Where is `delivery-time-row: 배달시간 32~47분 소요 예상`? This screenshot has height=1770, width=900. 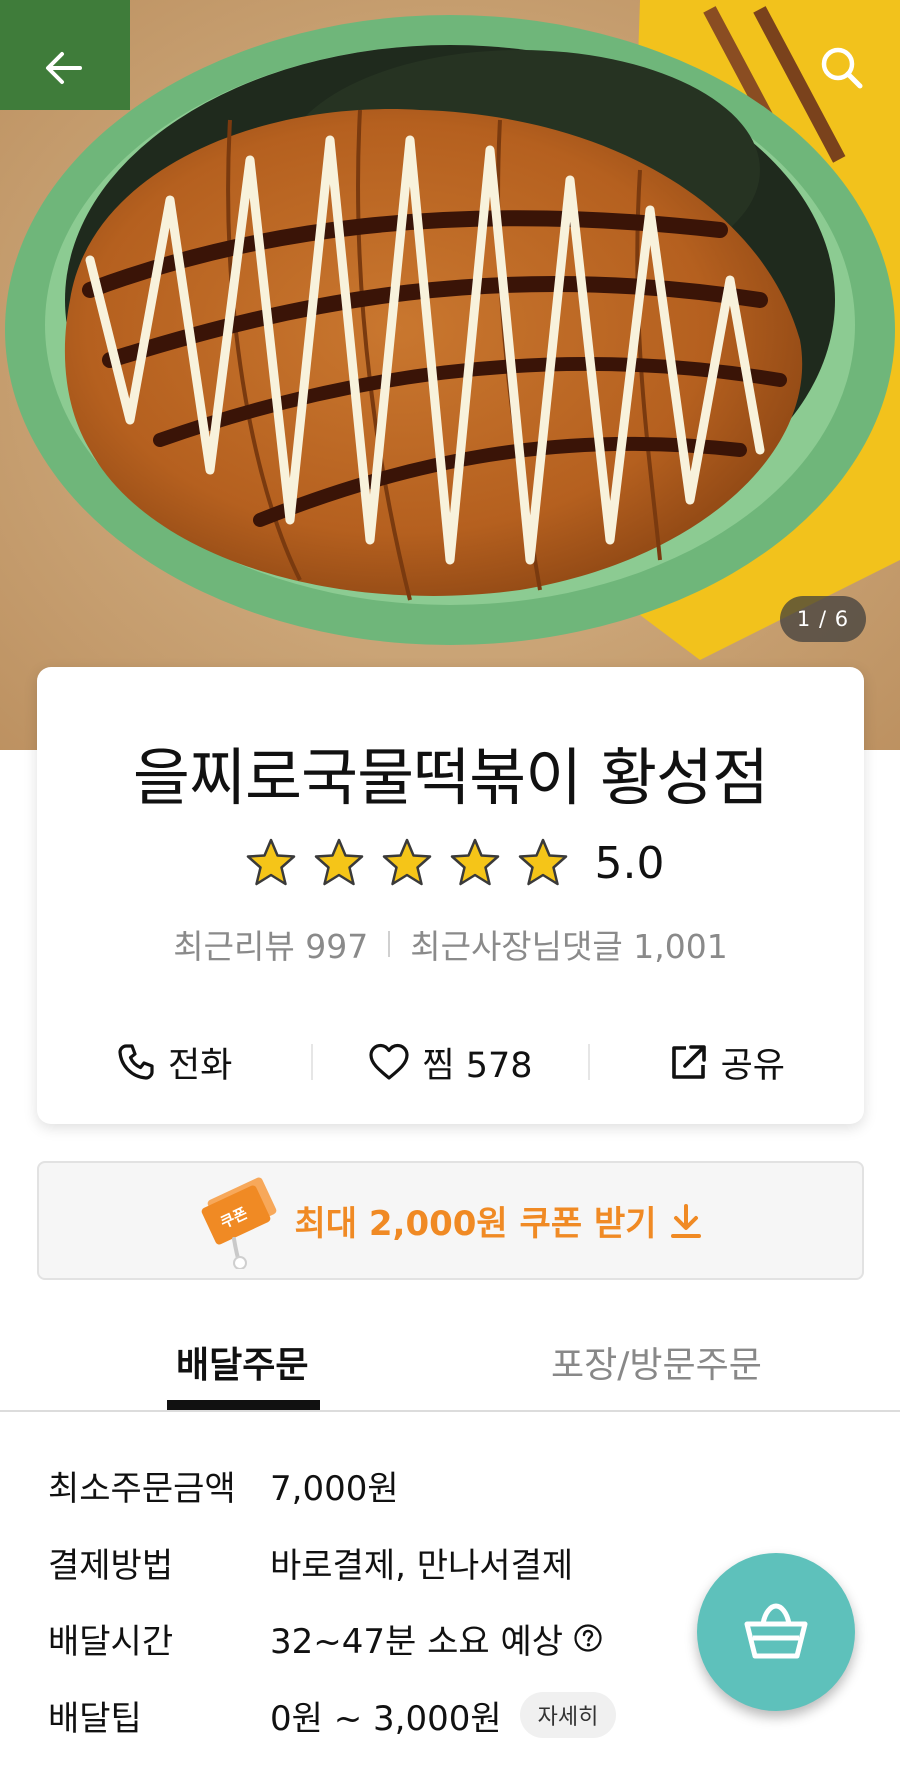 delivery-time-row: 배달시간 32~47분 소요 예상 is located at coordinates (368, 1638).